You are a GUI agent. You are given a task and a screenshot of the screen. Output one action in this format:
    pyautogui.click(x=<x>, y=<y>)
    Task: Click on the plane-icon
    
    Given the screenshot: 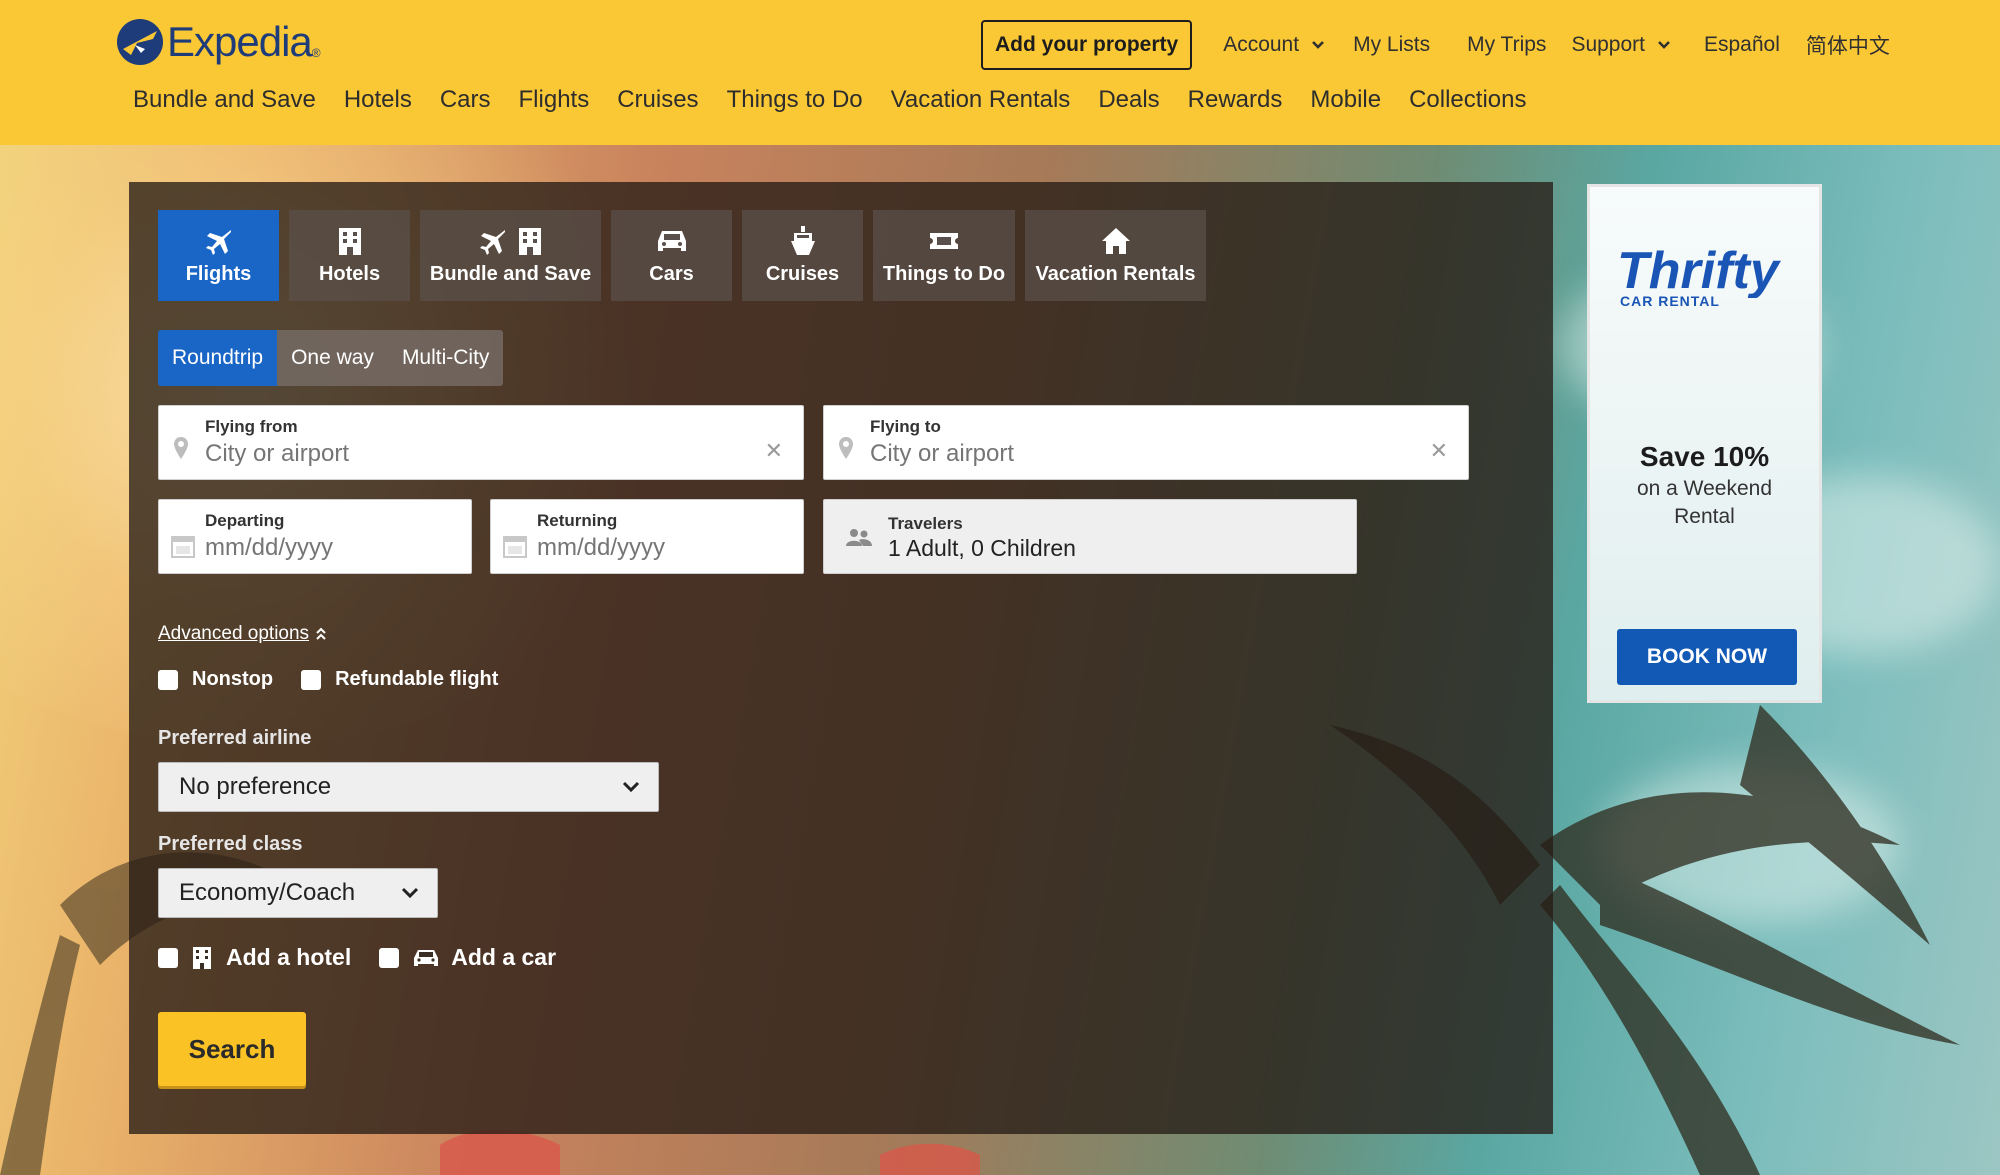 What is the action you would take?
    pyautogui.click(x=219, y=241)
    